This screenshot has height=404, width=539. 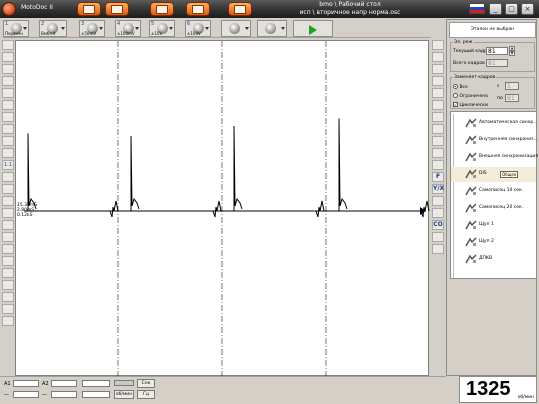 I want to click on hold-icon, so click(x=8, y=213).